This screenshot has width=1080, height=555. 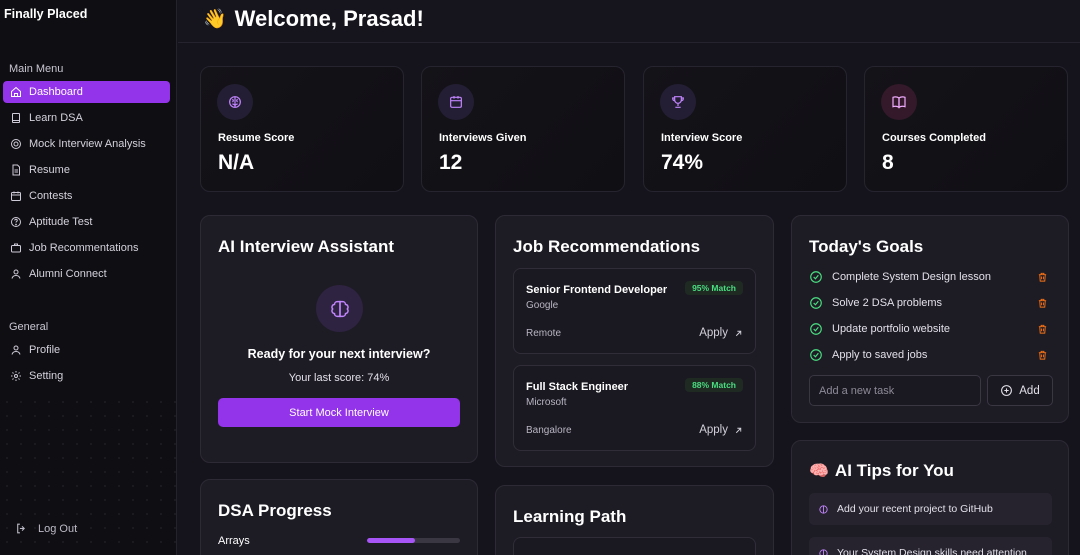 What do you see at coordinates (21, 528) in the screenshot?
I see `logout-icon` at bounding box center [21, 528].